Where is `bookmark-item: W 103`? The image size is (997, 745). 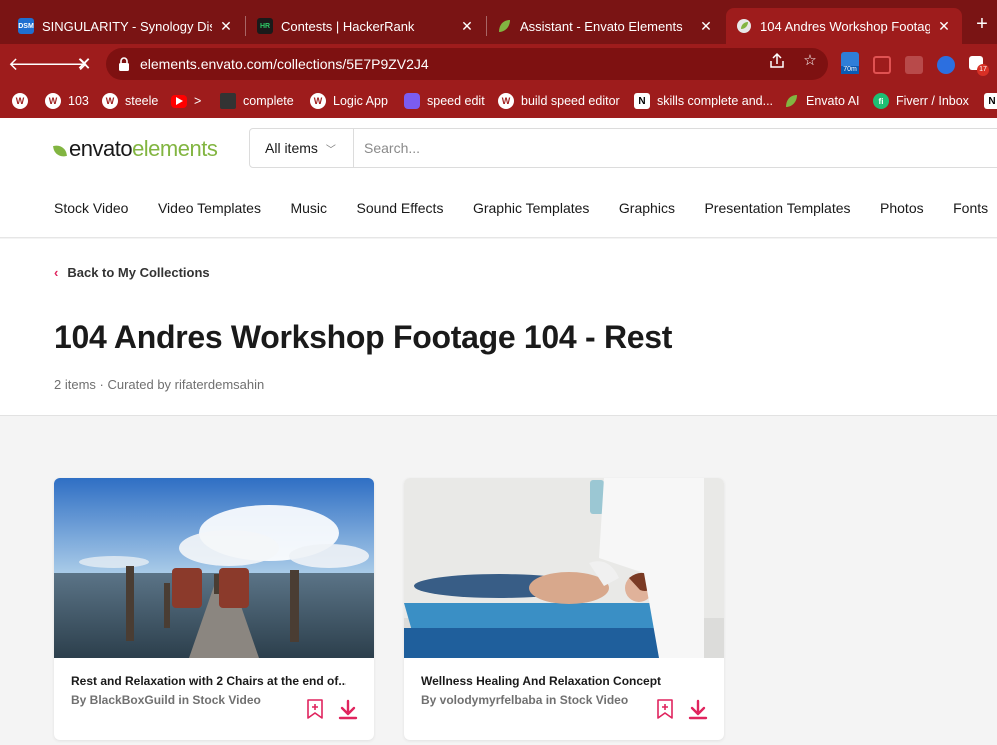 bookmark-item: W 103 is located at coordinates (67, 101).